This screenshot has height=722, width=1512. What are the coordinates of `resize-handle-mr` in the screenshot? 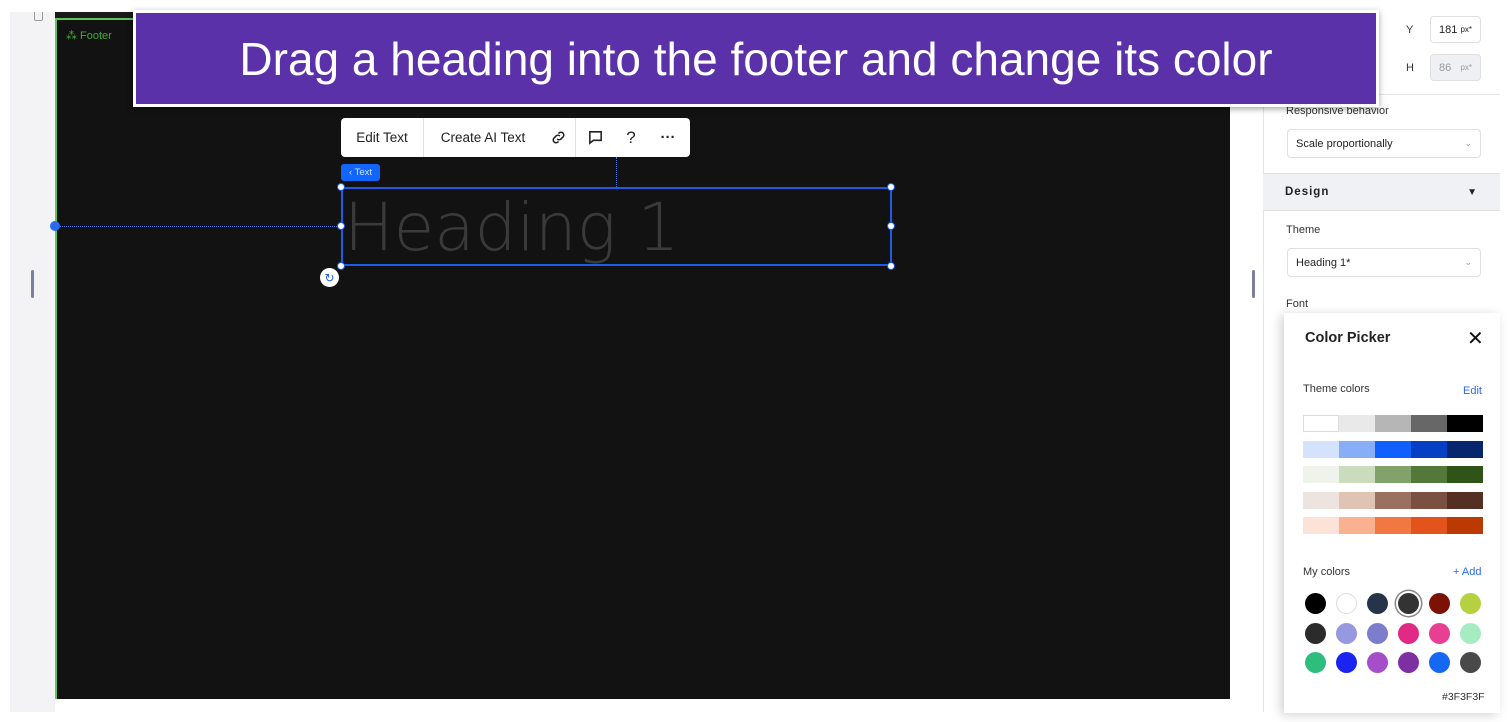 It's located at (891, 226).